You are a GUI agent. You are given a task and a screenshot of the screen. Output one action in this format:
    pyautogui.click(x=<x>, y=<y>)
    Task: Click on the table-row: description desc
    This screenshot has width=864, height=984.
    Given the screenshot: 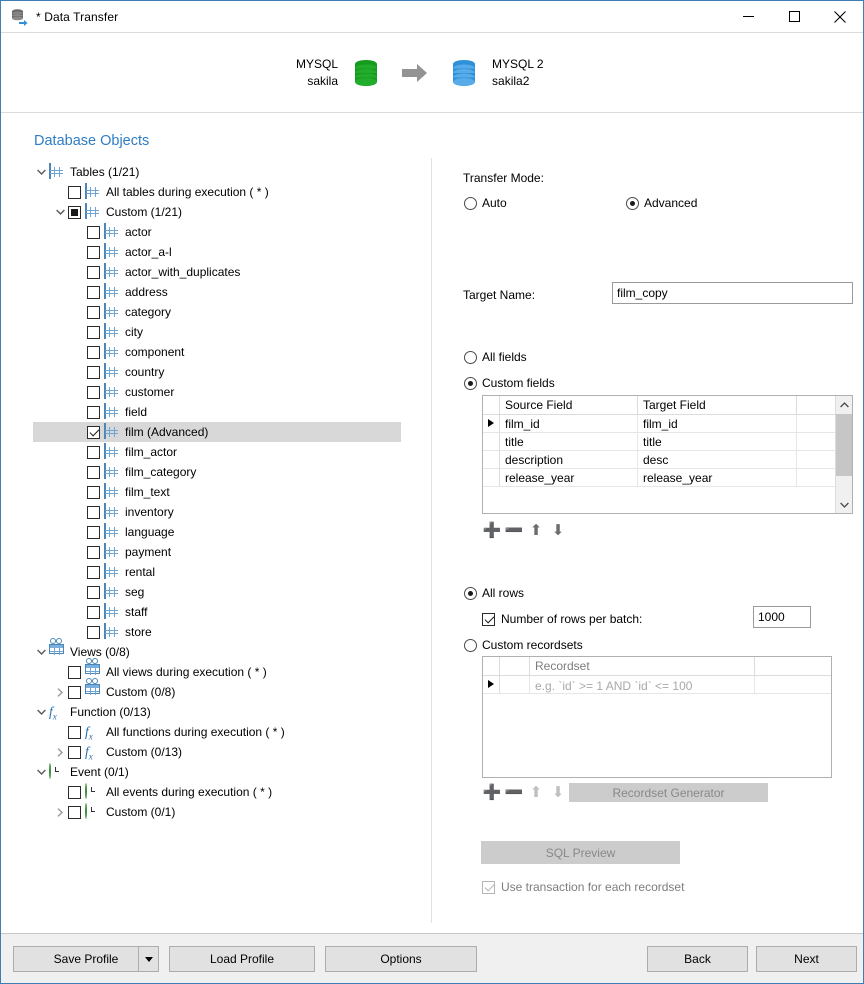 What is the action you would take?
    pyautogui.click(x=667, y=460)
    